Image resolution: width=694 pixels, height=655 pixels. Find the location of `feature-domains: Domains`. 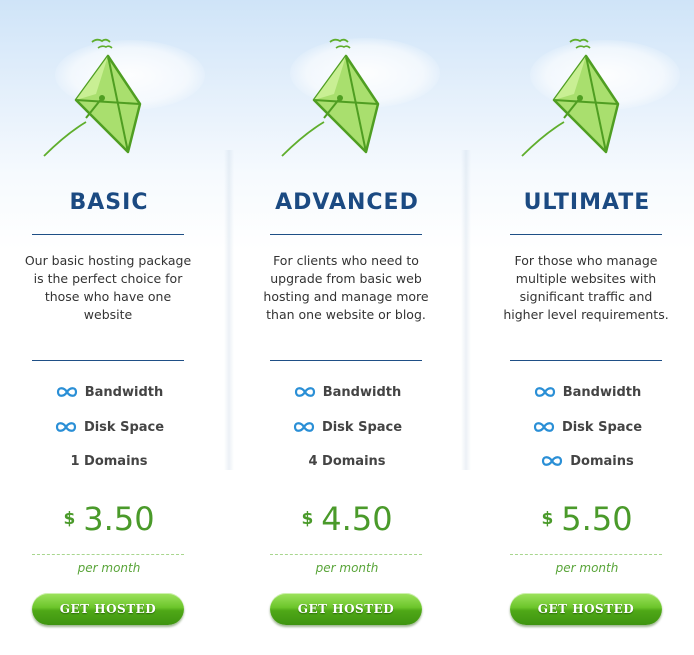

feature-domains: Domains is located at coordinates (583, 461).